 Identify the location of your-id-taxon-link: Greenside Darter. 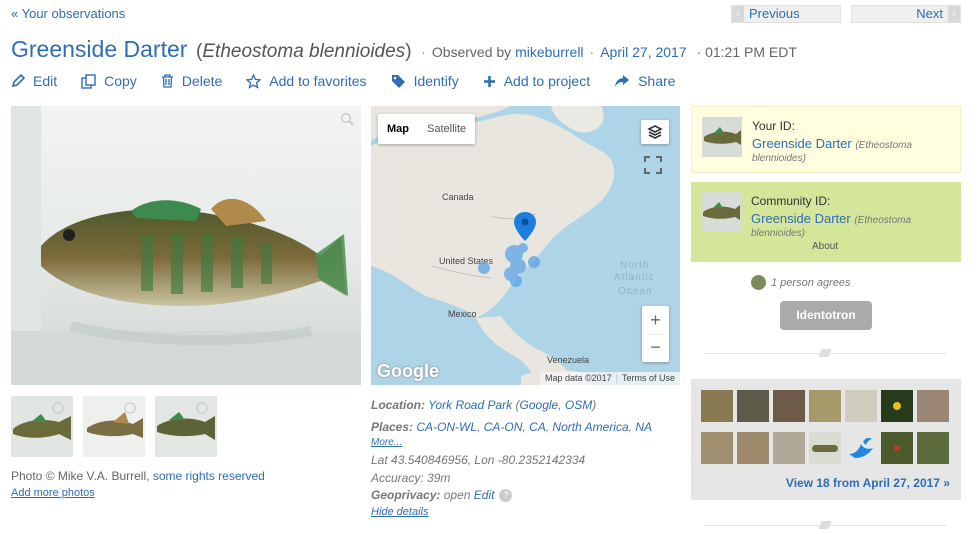
(802, 143).